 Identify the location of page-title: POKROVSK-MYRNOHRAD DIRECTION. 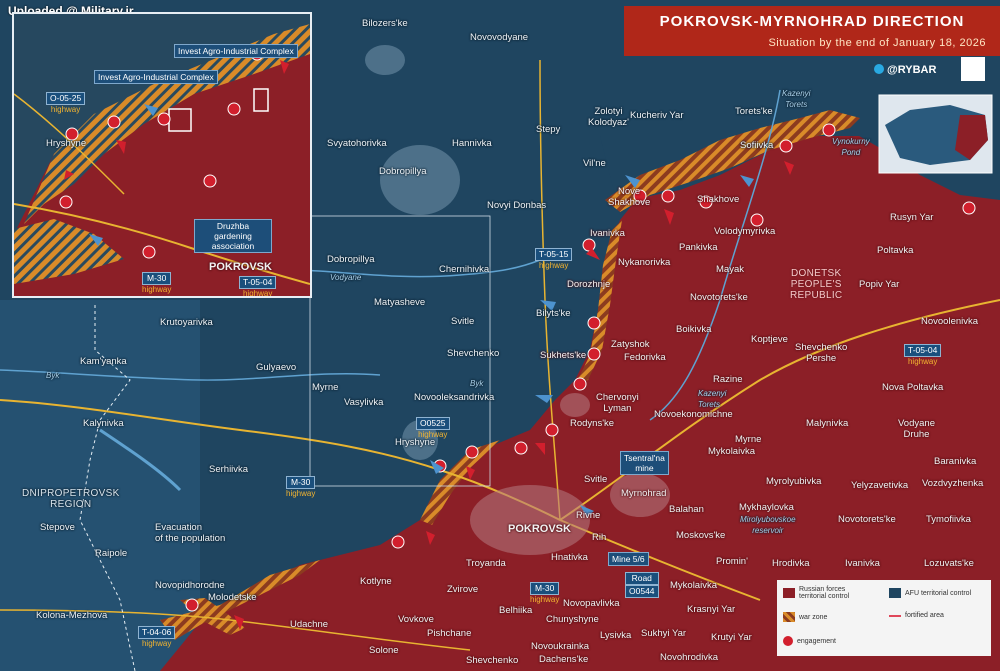
(812, 21).